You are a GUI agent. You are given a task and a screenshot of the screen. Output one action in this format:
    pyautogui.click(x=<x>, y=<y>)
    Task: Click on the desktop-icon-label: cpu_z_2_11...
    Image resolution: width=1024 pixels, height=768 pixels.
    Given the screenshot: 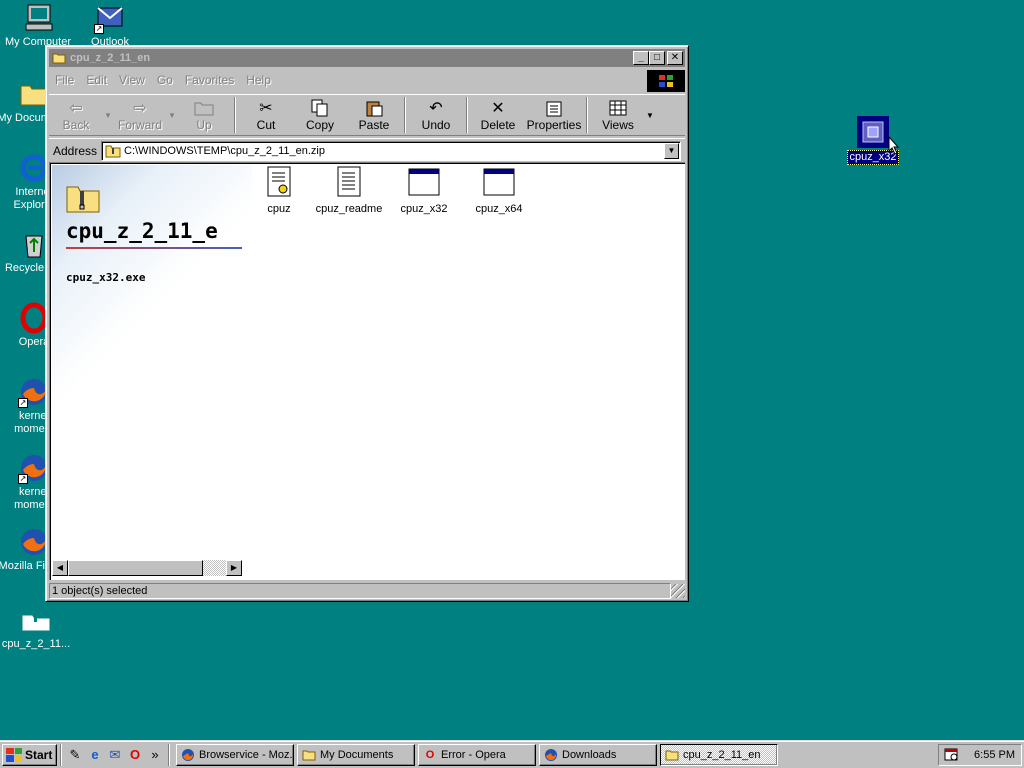 What is the action you would take?
    pyautogui.click(x=36, y=644)
    